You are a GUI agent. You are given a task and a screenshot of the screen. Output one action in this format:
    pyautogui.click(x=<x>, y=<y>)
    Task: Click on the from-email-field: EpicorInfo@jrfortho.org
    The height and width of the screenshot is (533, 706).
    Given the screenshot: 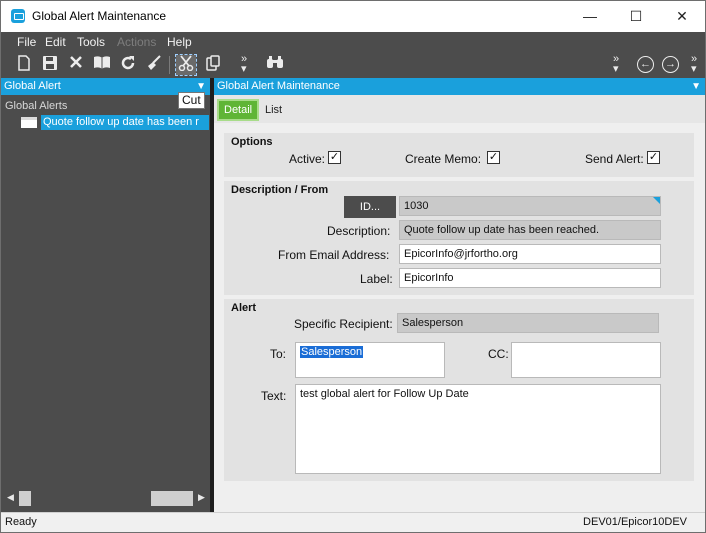 What is the action you would take?
    pyautogui.click(x=530, y=254)
    